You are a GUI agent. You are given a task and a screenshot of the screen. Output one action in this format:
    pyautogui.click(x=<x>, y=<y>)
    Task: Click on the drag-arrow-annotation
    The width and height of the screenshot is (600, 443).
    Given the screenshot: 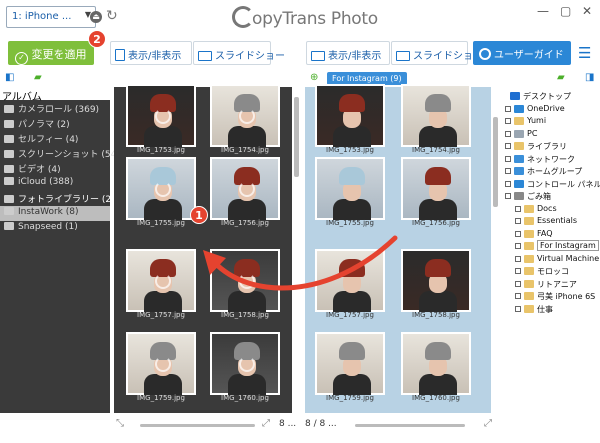 What is the action you would take?
    pyautogui.click(x=300, y=263)
    